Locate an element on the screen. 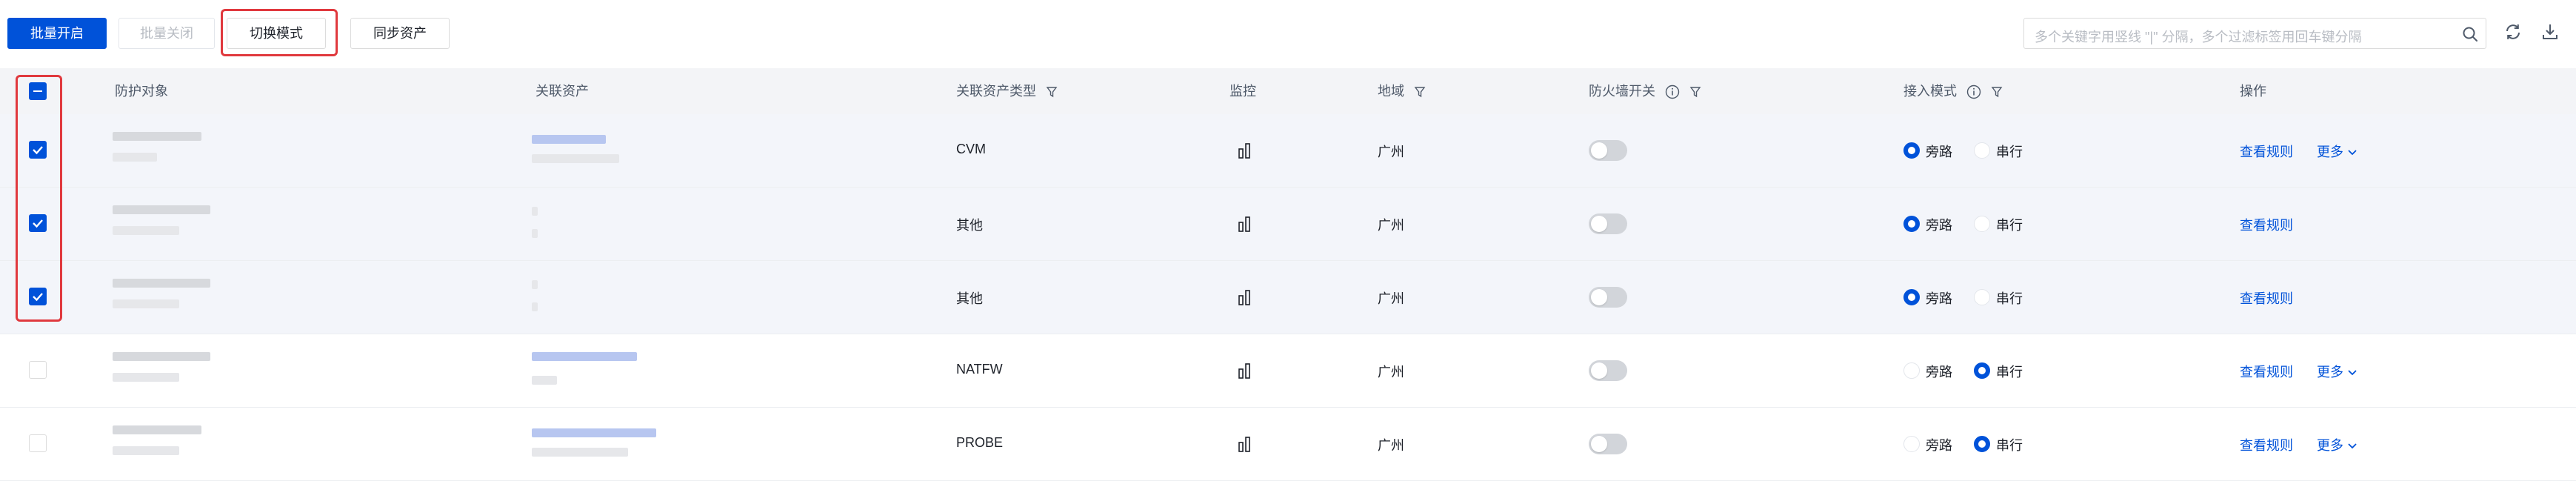 The height and width of the screenshot is (487, 2576). asset-type: CVM is located at coordinates (971, 149).